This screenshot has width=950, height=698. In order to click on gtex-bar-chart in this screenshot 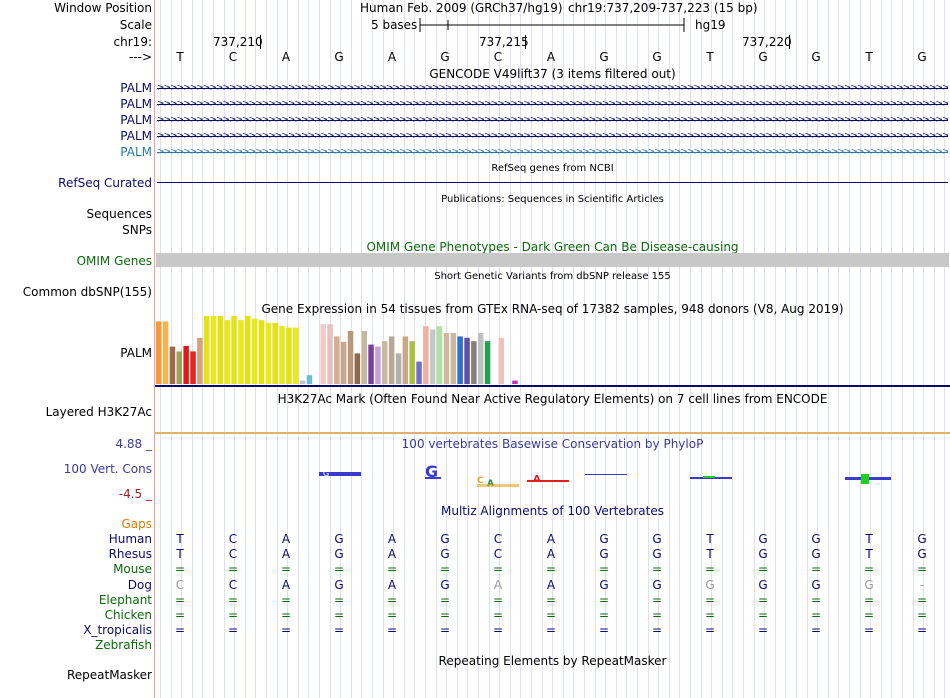, I will do `click(552, 352)`.